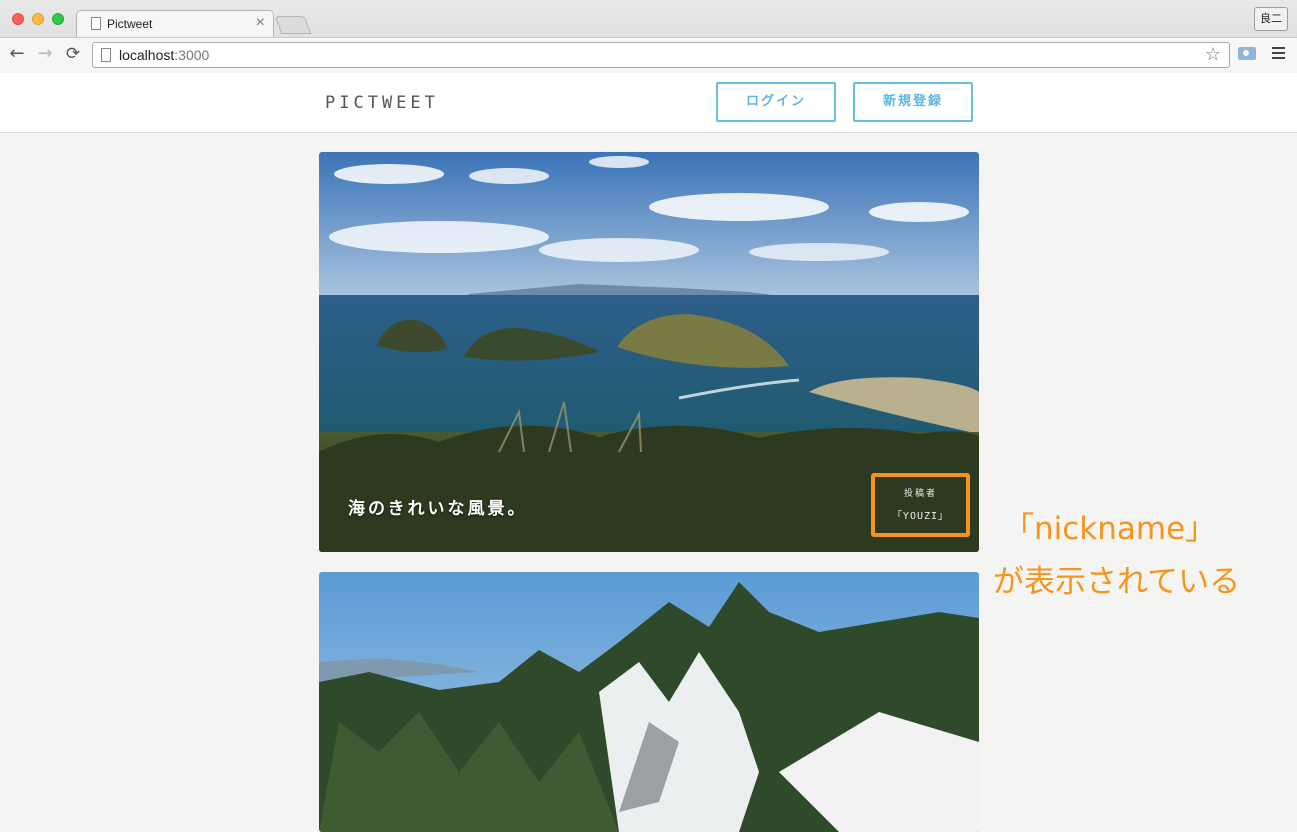  Describe the element at coordinates (920, 494) in the screenshot. I see `poster-label: 投稿者` at that location.